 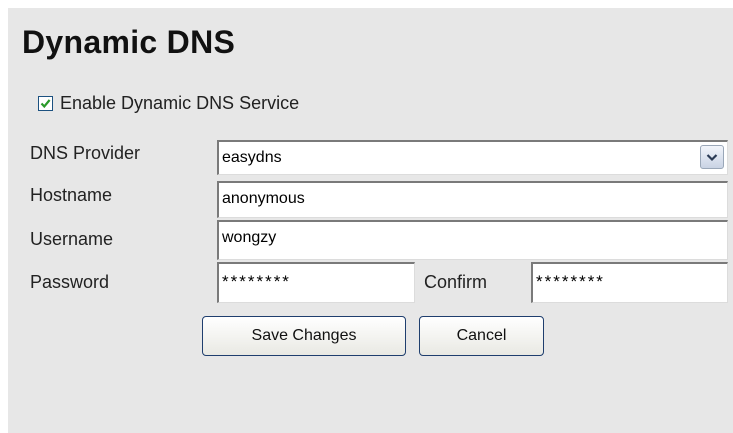 I want to click on checkmark-icon, so click(x=45, y=103).